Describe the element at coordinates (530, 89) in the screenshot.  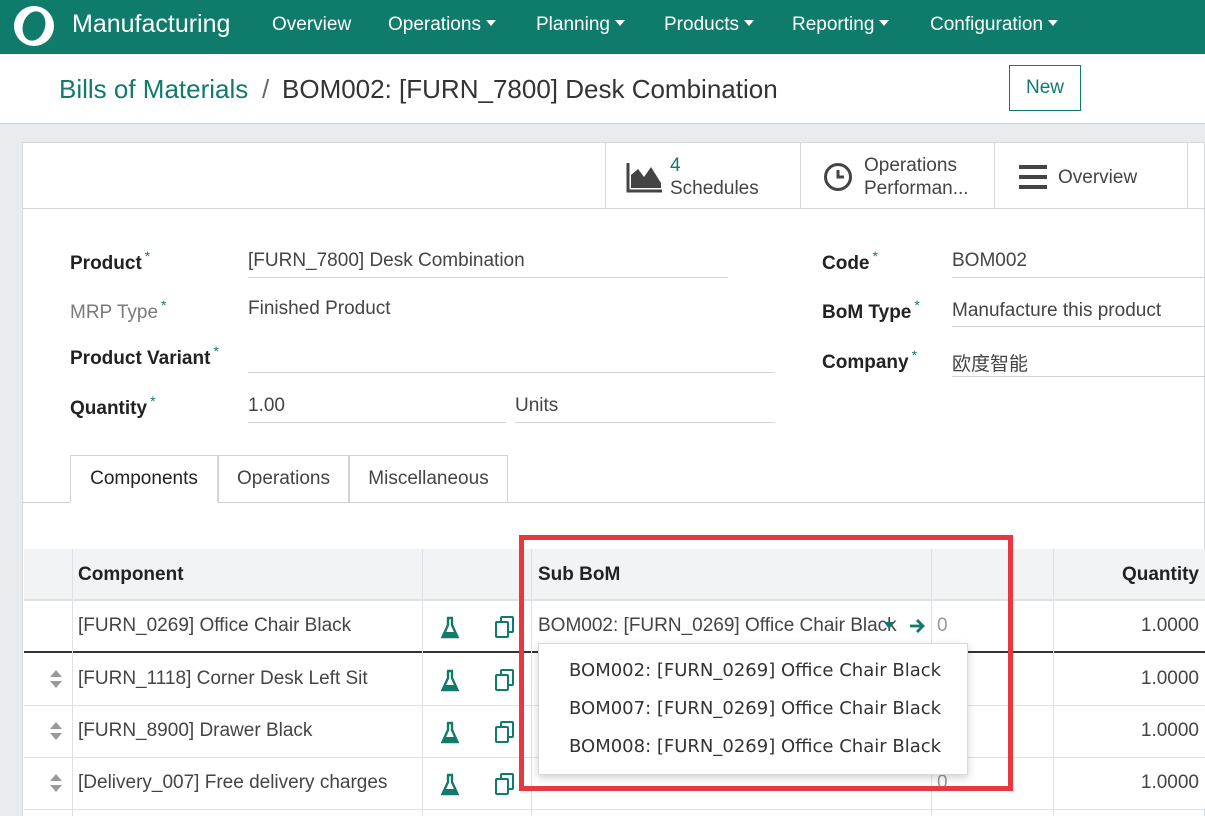
I see `page-title: BOM002: [FURN_7800] Desk Combination` at that location.